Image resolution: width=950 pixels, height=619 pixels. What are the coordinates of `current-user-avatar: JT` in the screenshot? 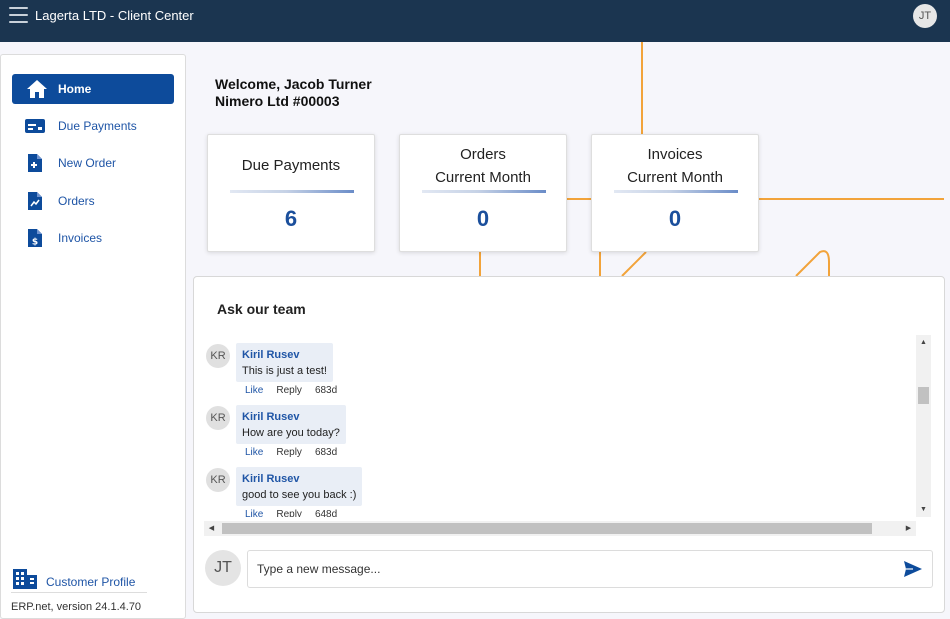 It's located at (223, 568).